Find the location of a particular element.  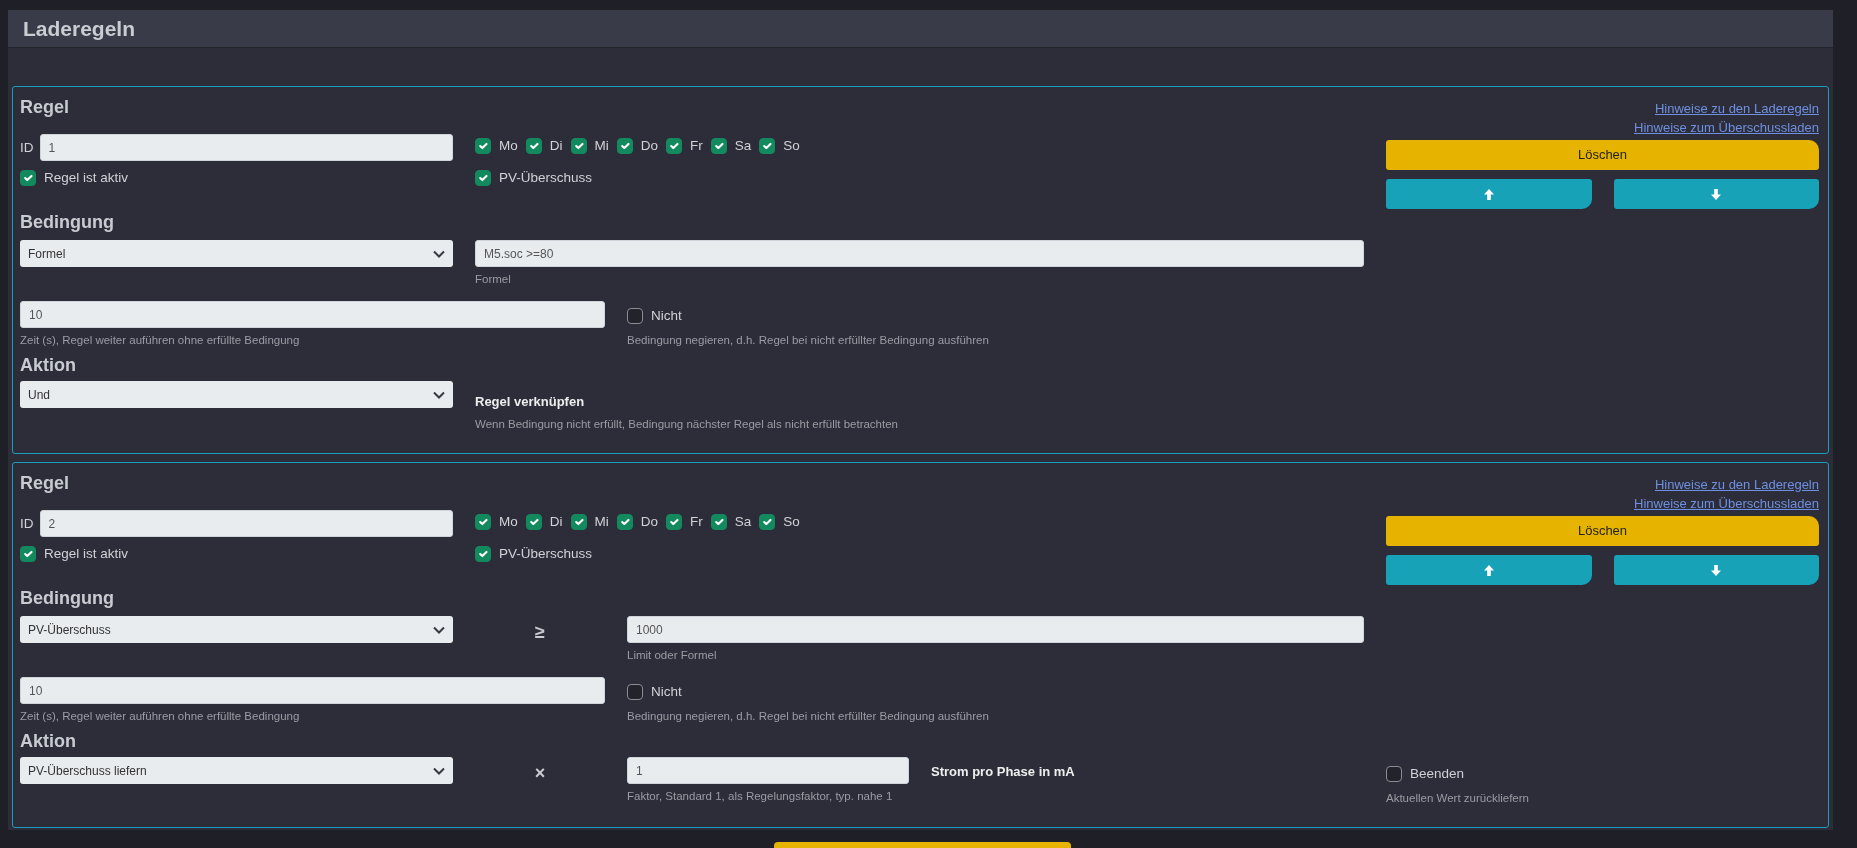

field-hint: Formel is located at coordinates (493, 279).